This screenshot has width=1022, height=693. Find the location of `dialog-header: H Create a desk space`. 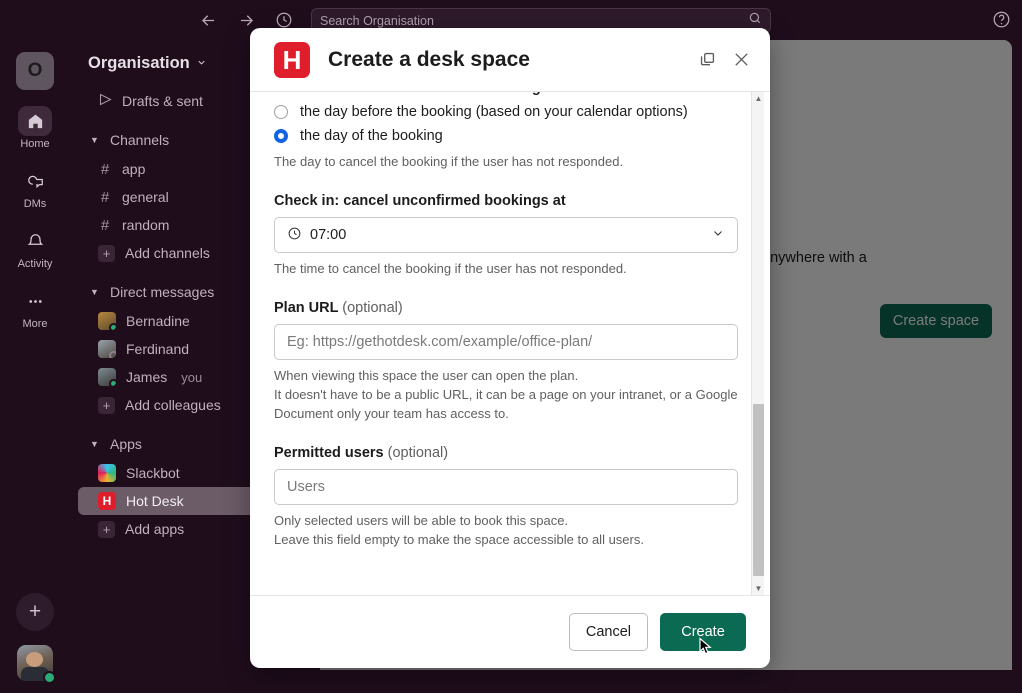

dialog-header: H Create a desk space is located at coordinates (510, 60).